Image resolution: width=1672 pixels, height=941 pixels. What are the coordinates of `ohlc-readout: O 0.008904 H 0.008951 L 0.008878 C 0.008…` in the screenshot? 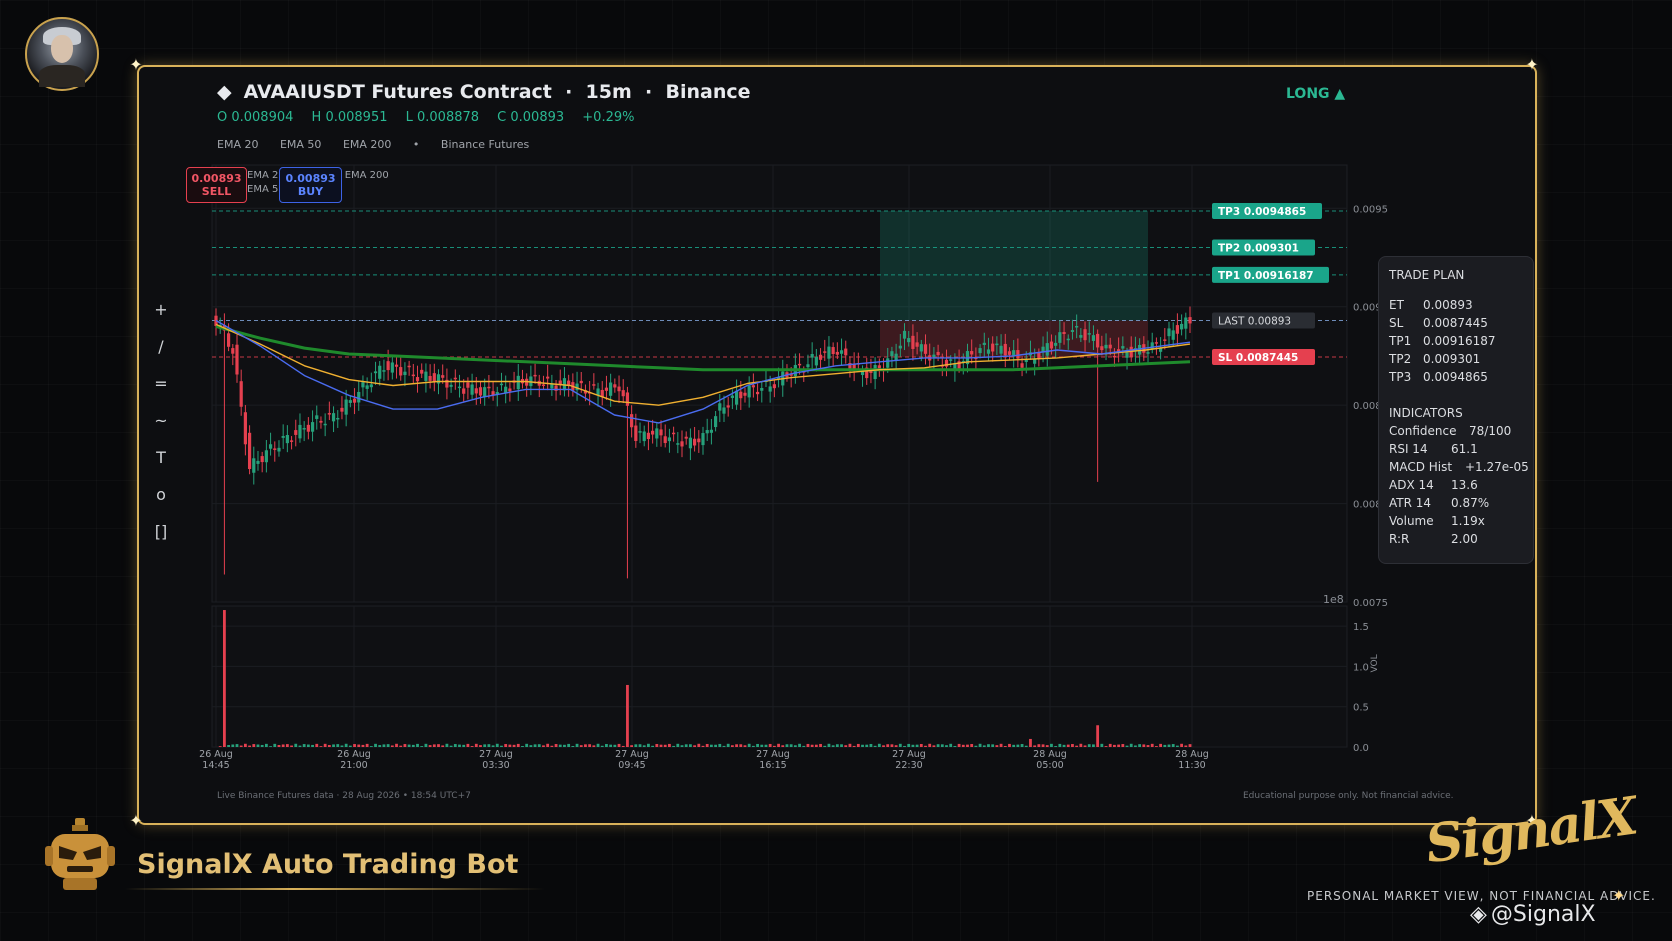 It's located at (432, 117).